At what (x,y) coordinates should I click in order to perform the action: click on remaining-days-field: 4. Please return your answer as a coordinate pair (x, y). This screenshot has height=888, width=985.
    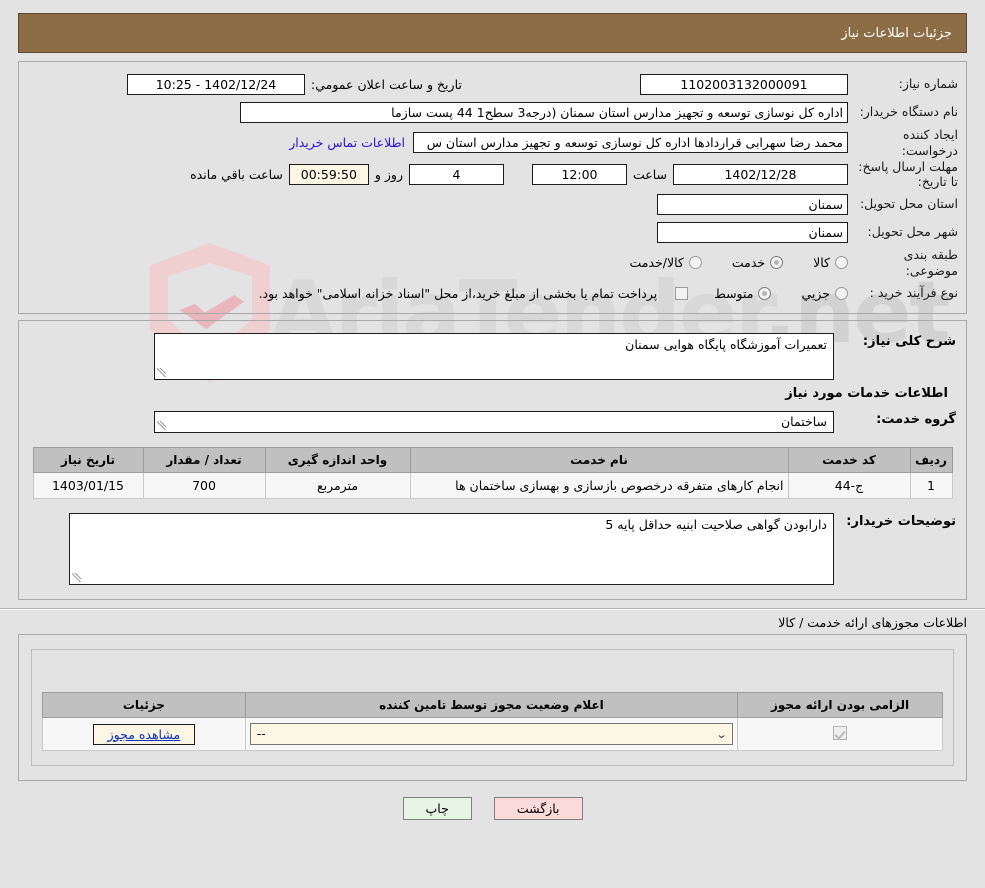
    Looking at the image, I should click on (456, 175).